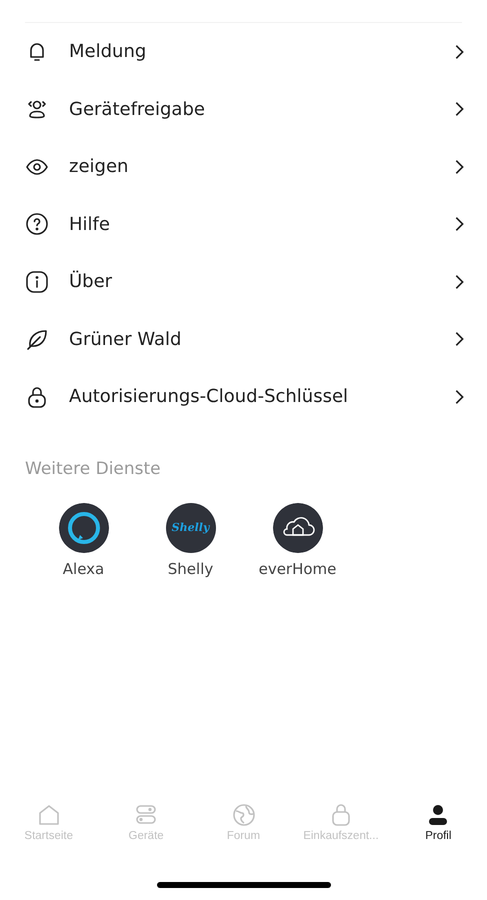  Describe the element at coordinates (37, 396) in the screenshot. I see `lock-icon` at that location.